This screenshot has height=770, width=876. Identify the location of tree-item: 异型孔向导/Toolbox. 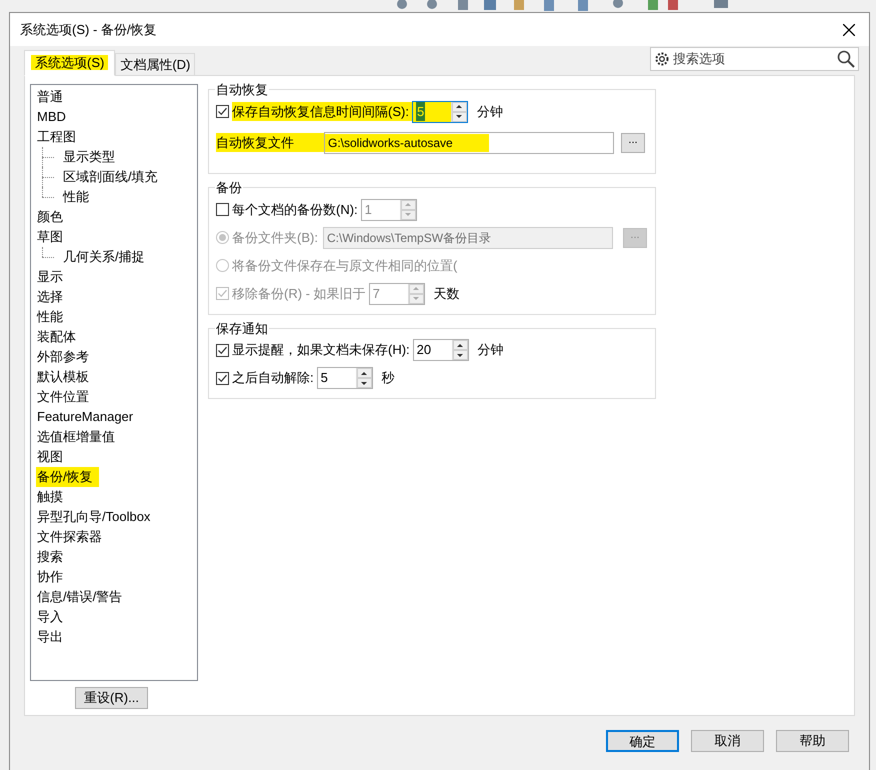
(94, 517).